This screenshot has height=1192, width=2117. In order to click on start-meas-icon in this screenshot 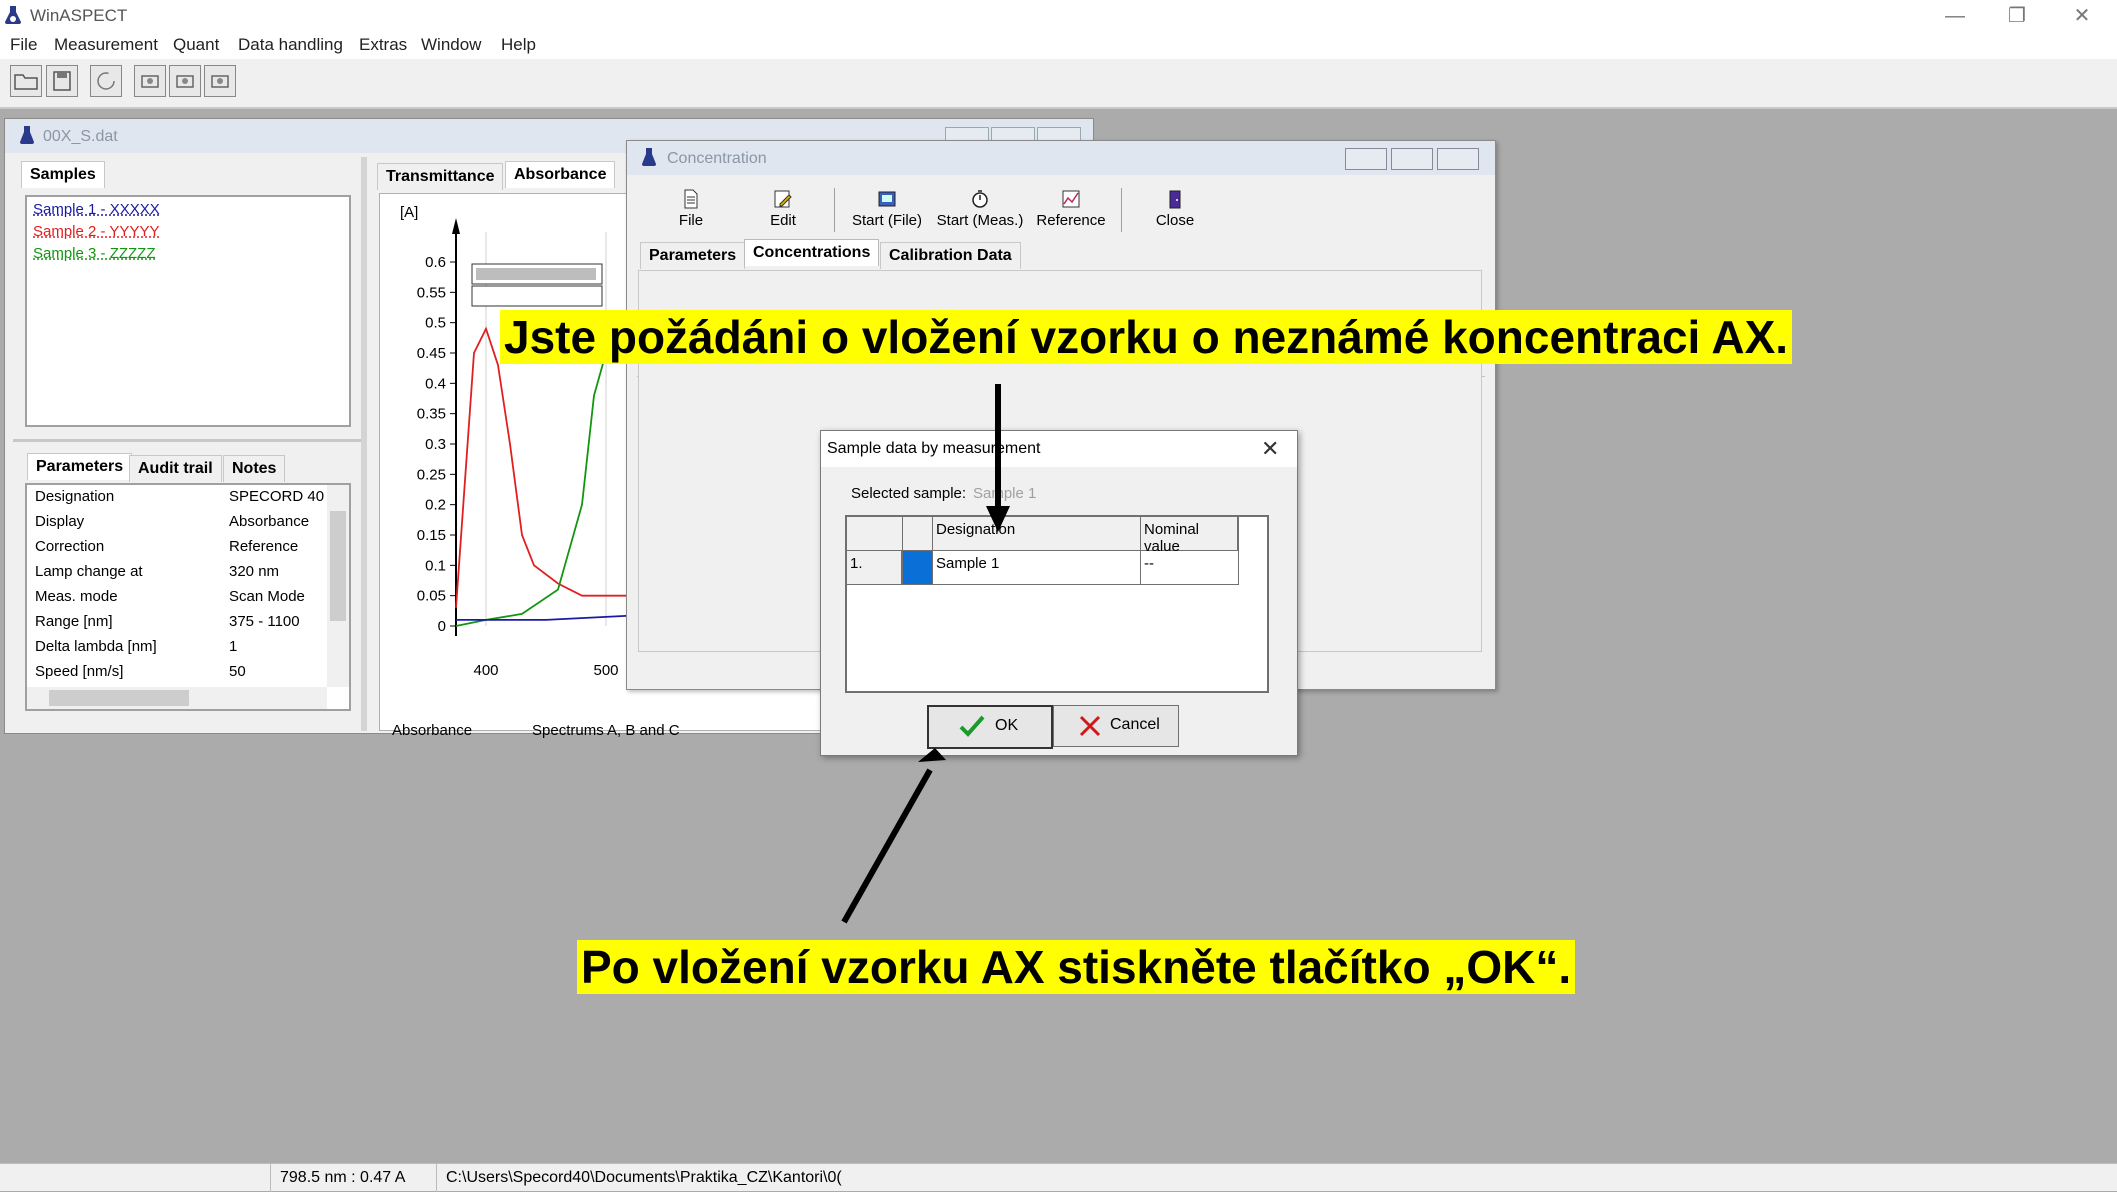, I will do `click(980, 199)`.